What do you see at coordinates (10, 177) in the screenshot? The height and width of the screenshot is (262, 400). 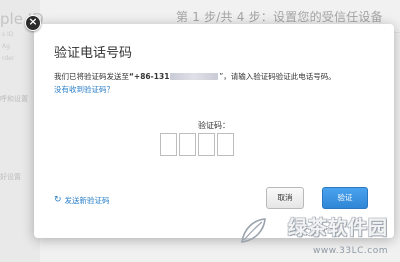 I see `background-sidebar-item: 好设置` at bounding box center [10, 177].